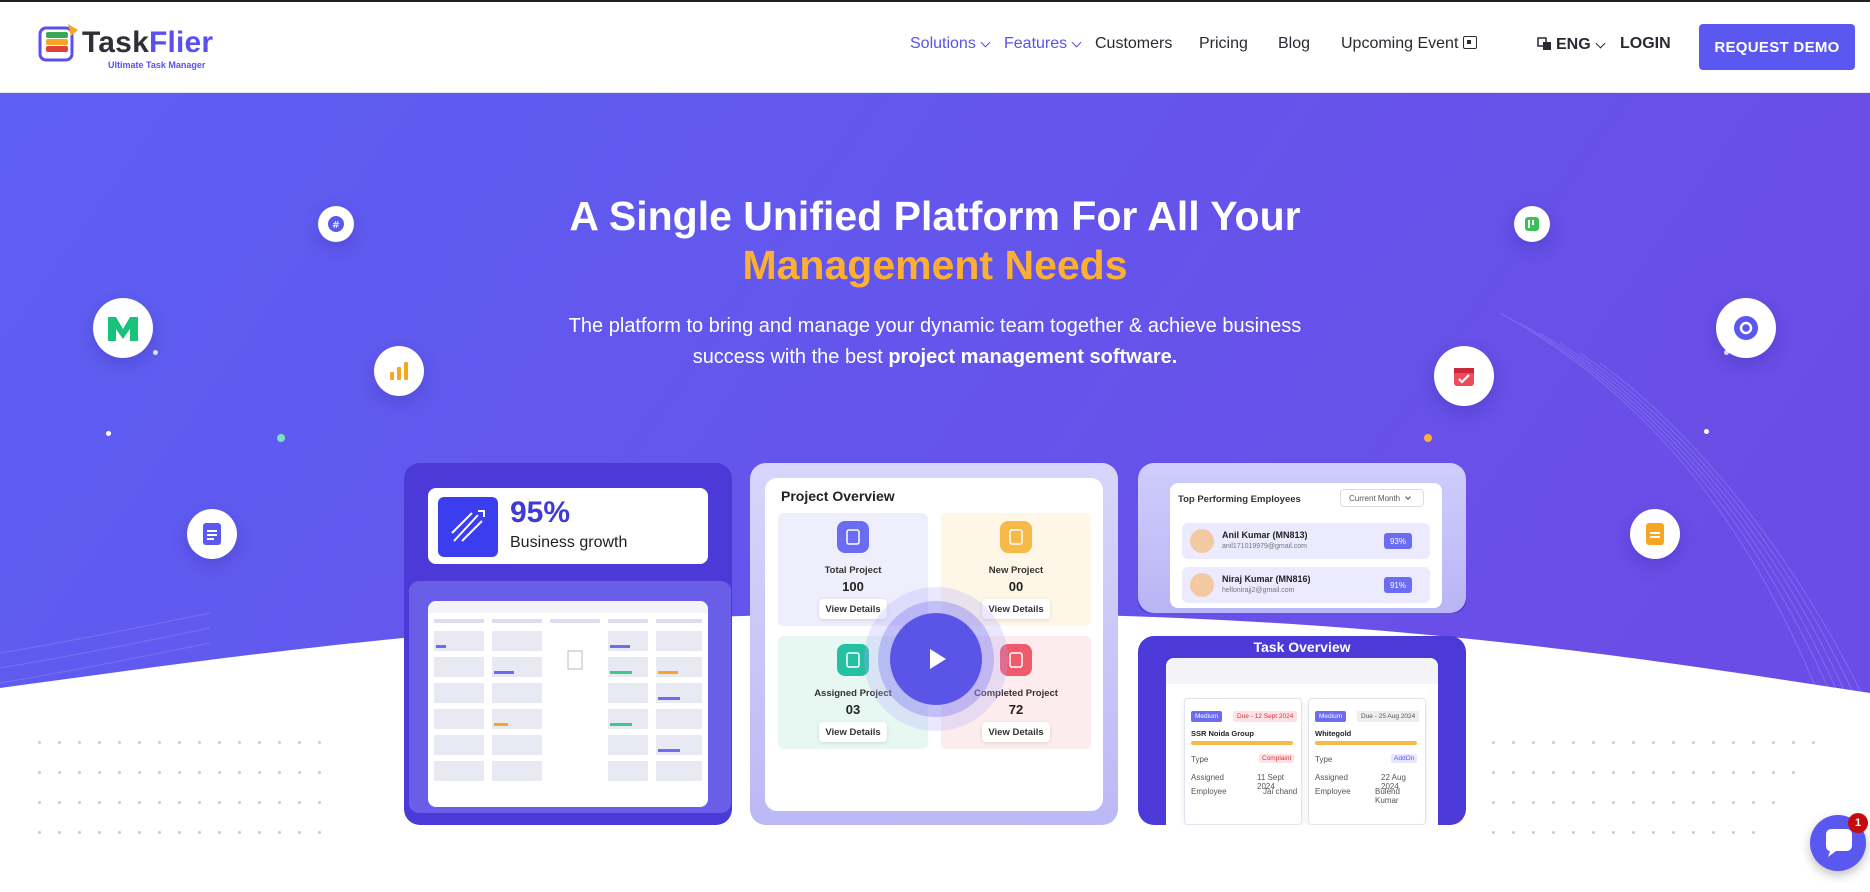  What do you see at coordinates (1043, 44) in the screenshot?
I see `nav-features: Features` at bounding box center [1043, 44].